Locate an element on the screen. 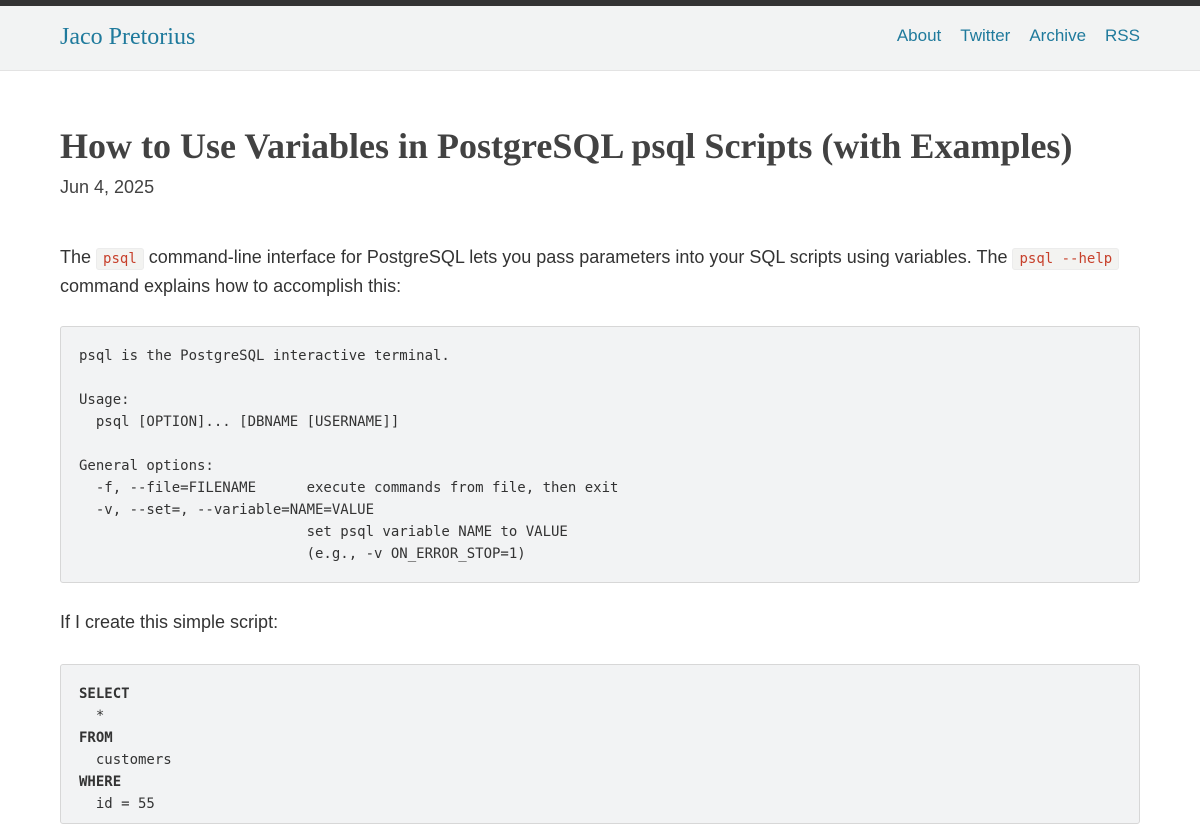 The height and width of the screenshot is (824, 1200). sql-text: customers is located at coordinates (125, 760).